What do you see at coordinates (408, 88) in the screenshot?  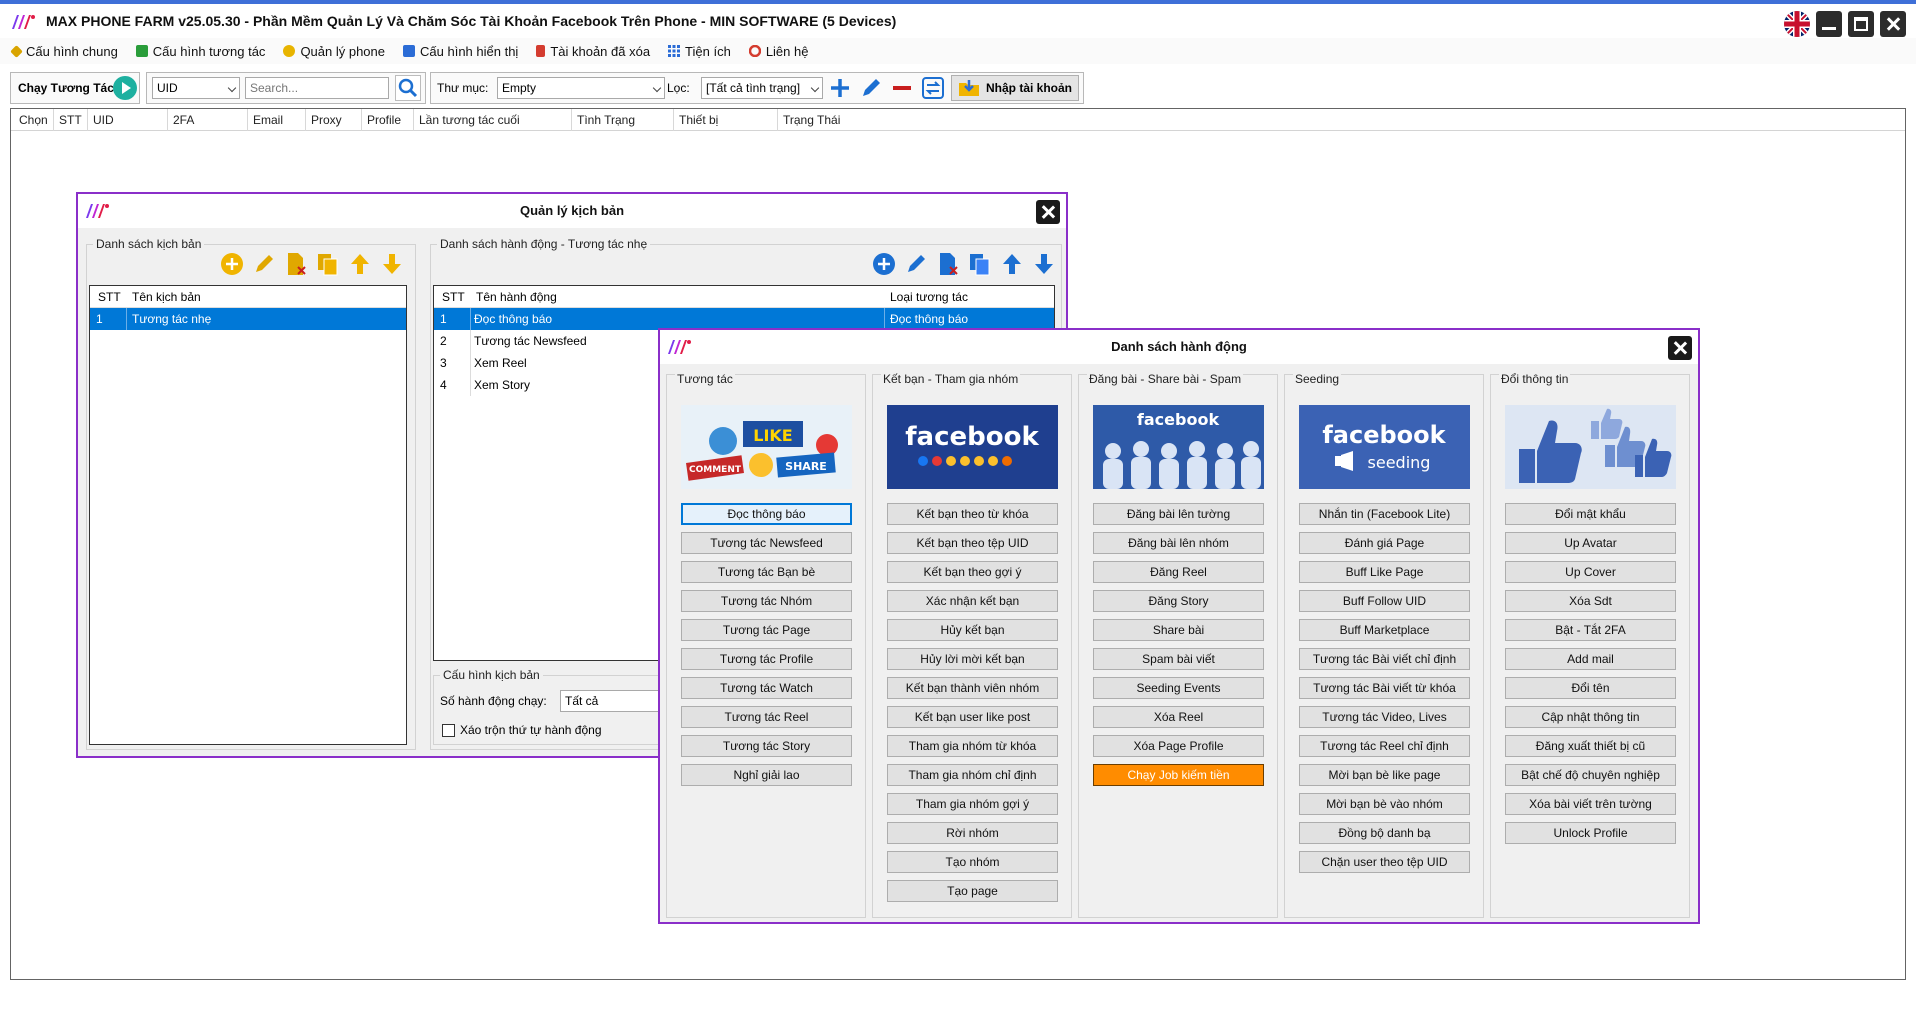 I see `search-button` at bounding box center [408, 88].